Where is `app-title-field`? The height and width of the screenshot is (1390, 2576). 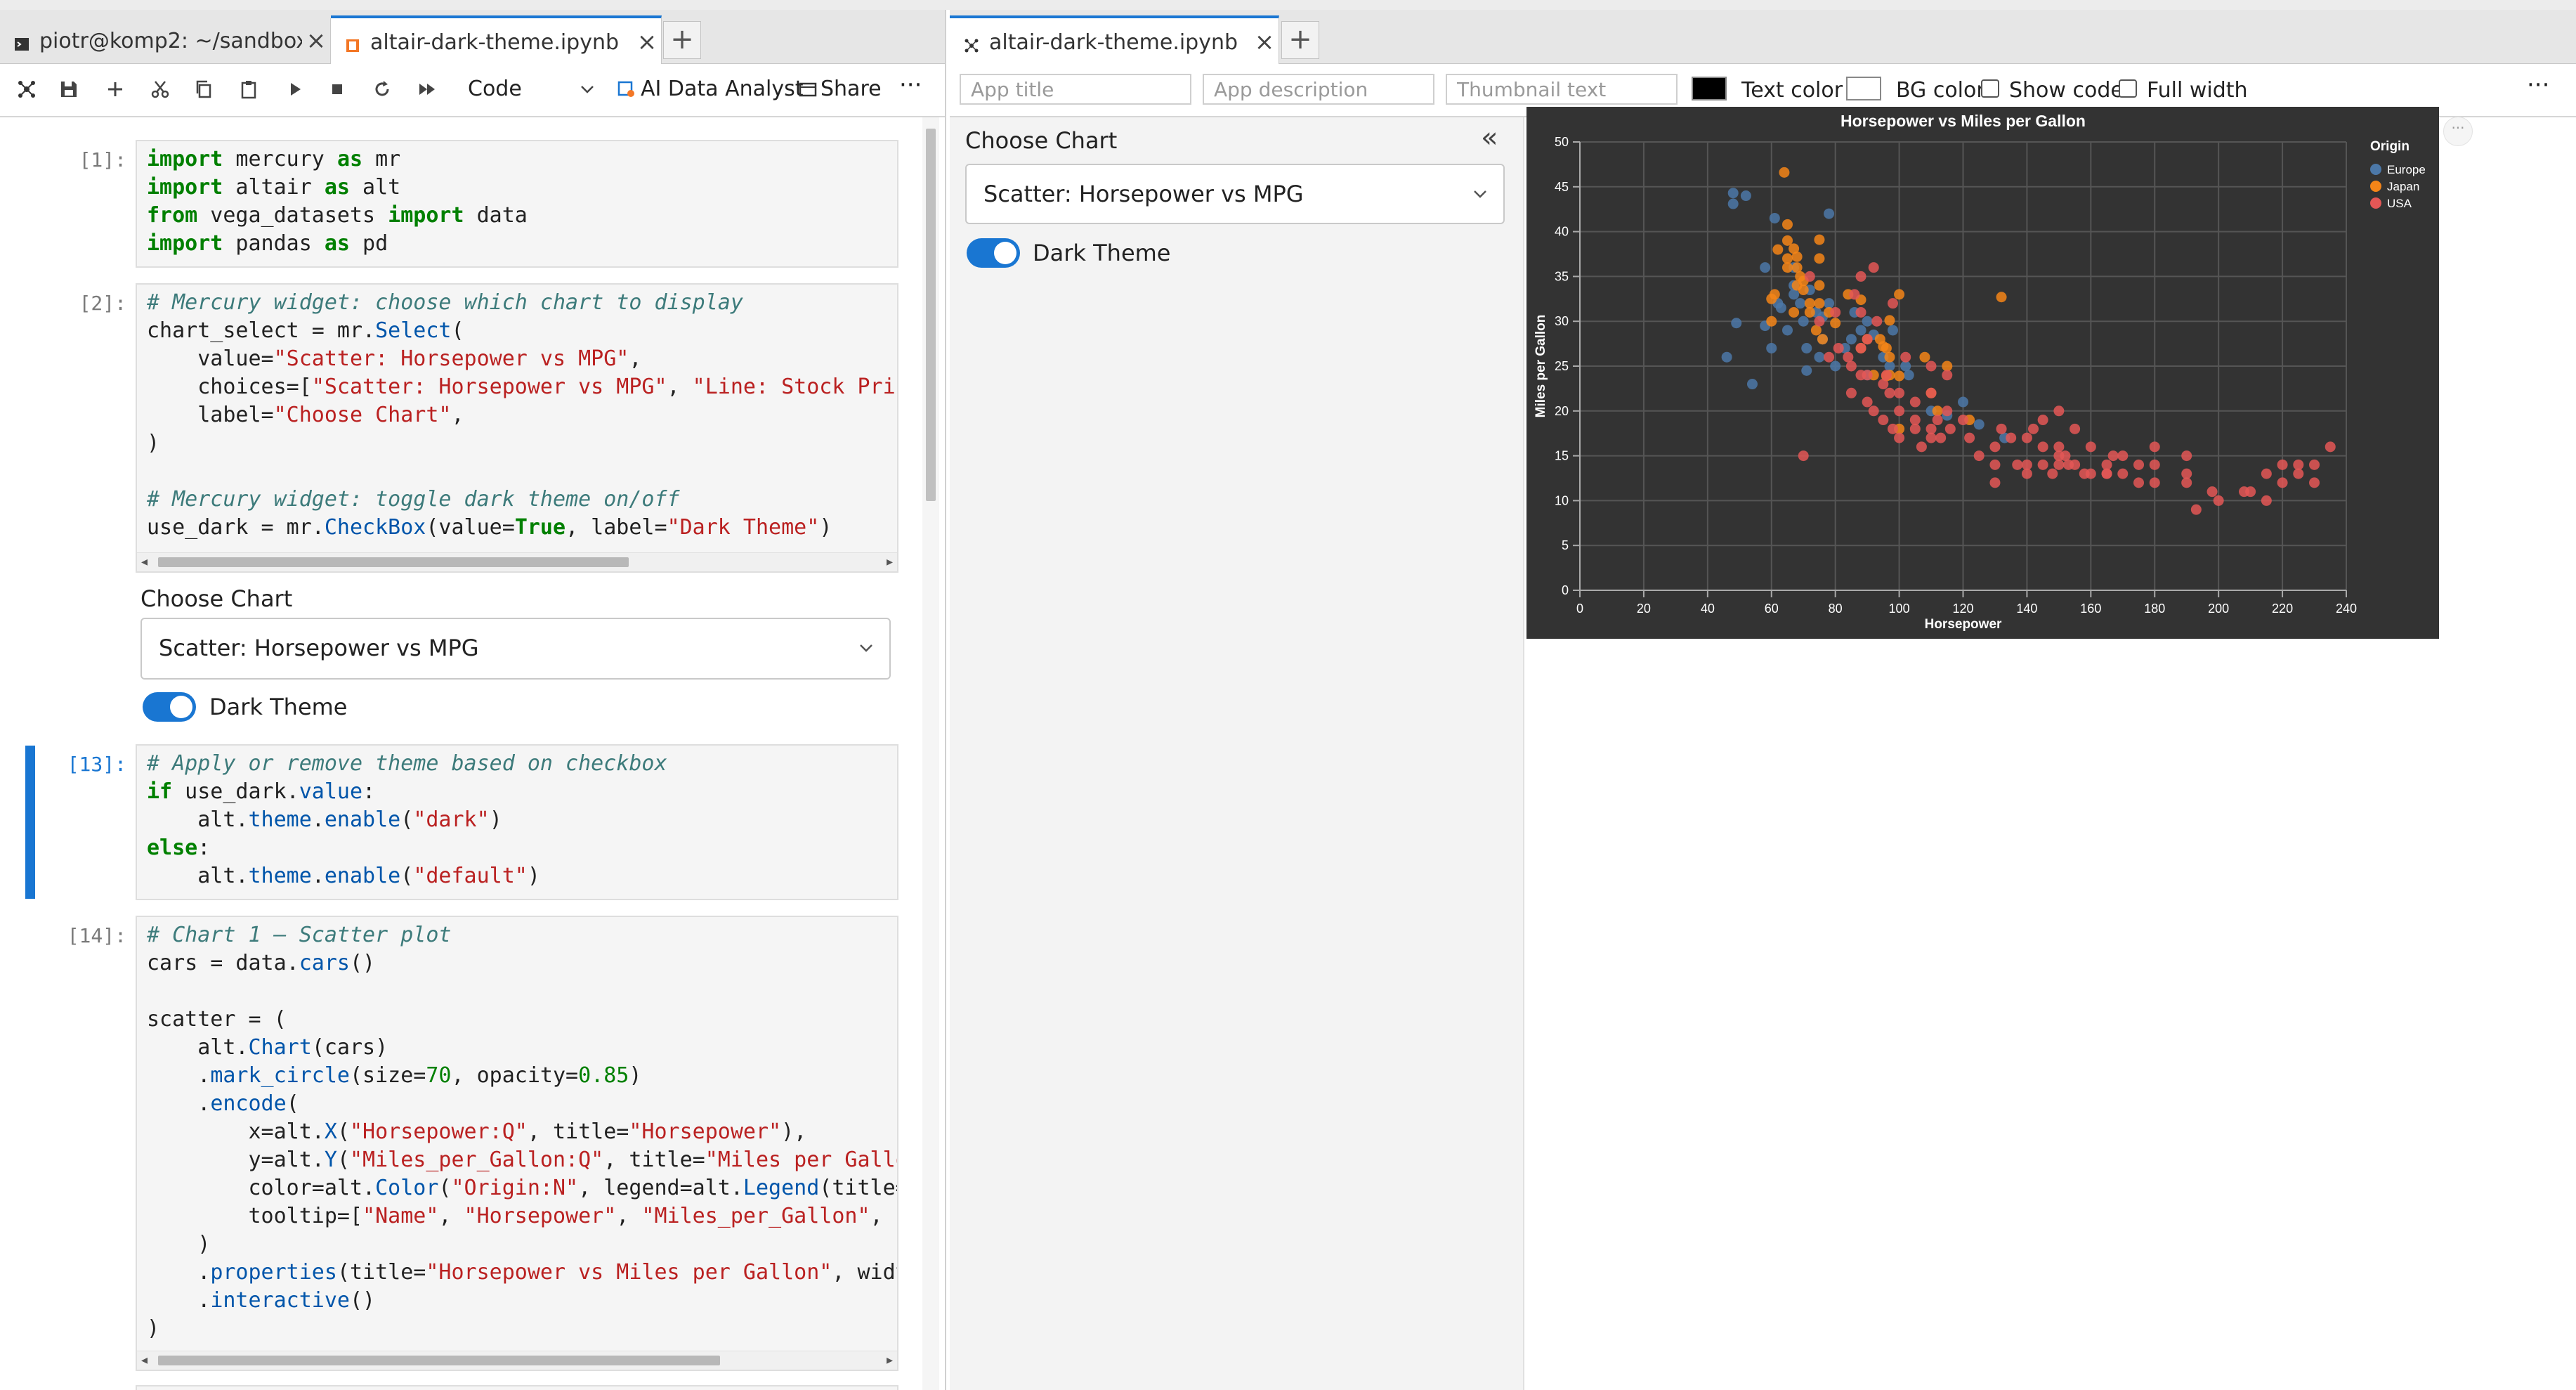 app-title-field is located at coordinates (1076, 89).